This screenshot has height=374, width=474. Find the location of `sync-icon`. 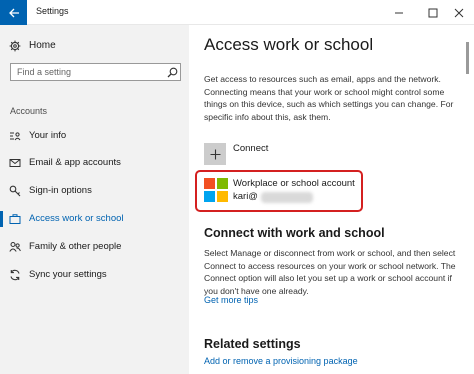

sync-icon is located at coordinates (15, 275).